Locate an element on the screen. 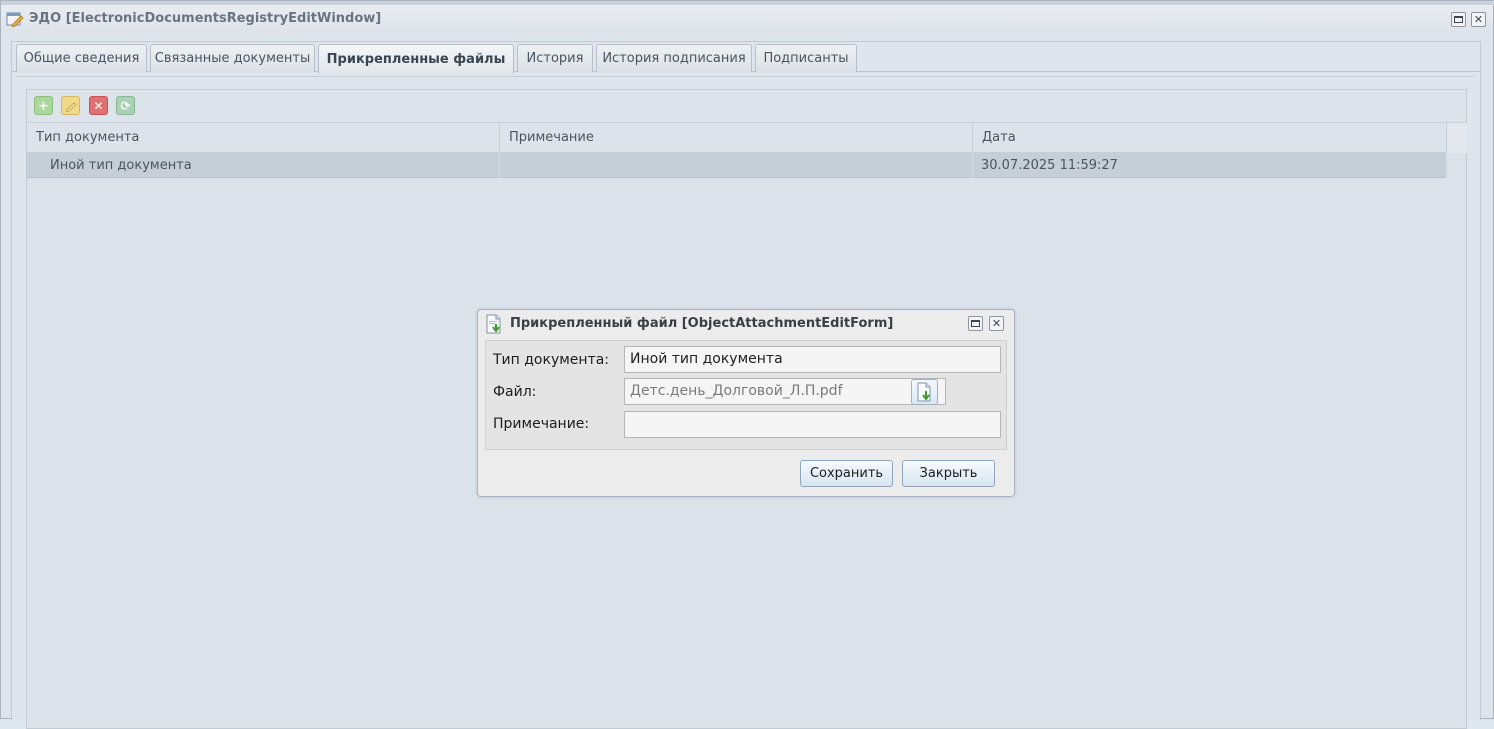 The image size is (1494, 729). column-header-doc-type: Тип документа is located at coordinates (263, 138).